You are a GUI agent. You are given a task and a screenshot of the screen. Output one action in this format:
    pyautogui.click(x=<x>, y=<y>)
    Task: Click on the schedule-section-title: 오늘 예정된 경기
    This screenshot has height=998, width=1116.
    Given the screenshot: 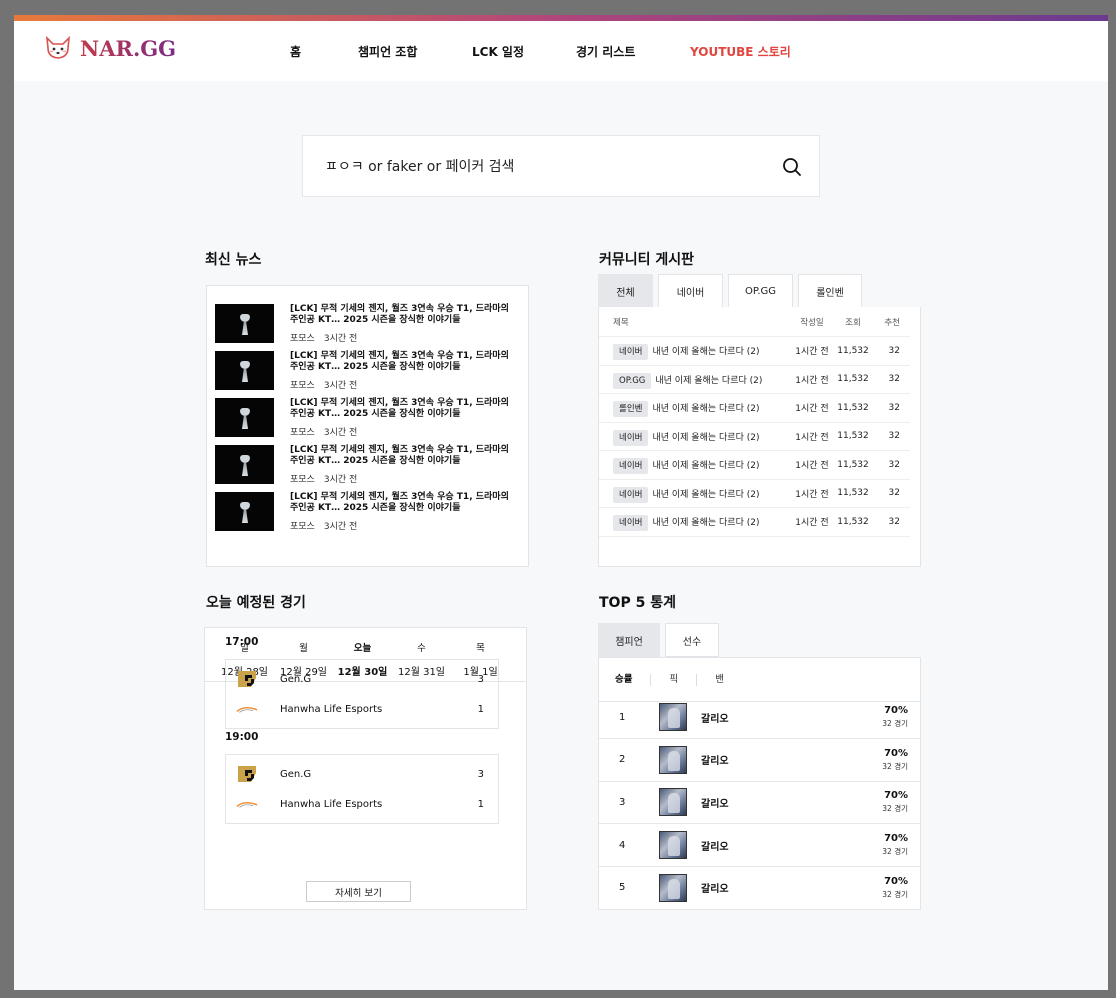 What is the action you would take?
    pyautogui.click(x=256, y=603)
    